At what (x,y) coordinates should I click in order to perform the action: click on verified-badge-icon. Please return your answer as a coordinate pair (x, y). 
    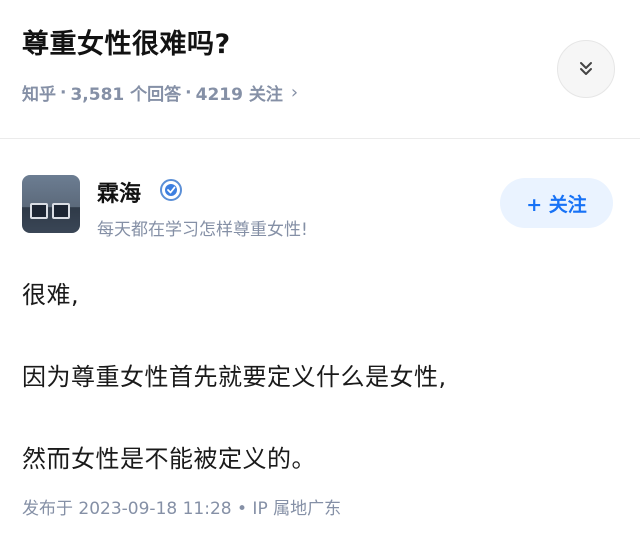
    Looking at the image, I should click on (171, 190).